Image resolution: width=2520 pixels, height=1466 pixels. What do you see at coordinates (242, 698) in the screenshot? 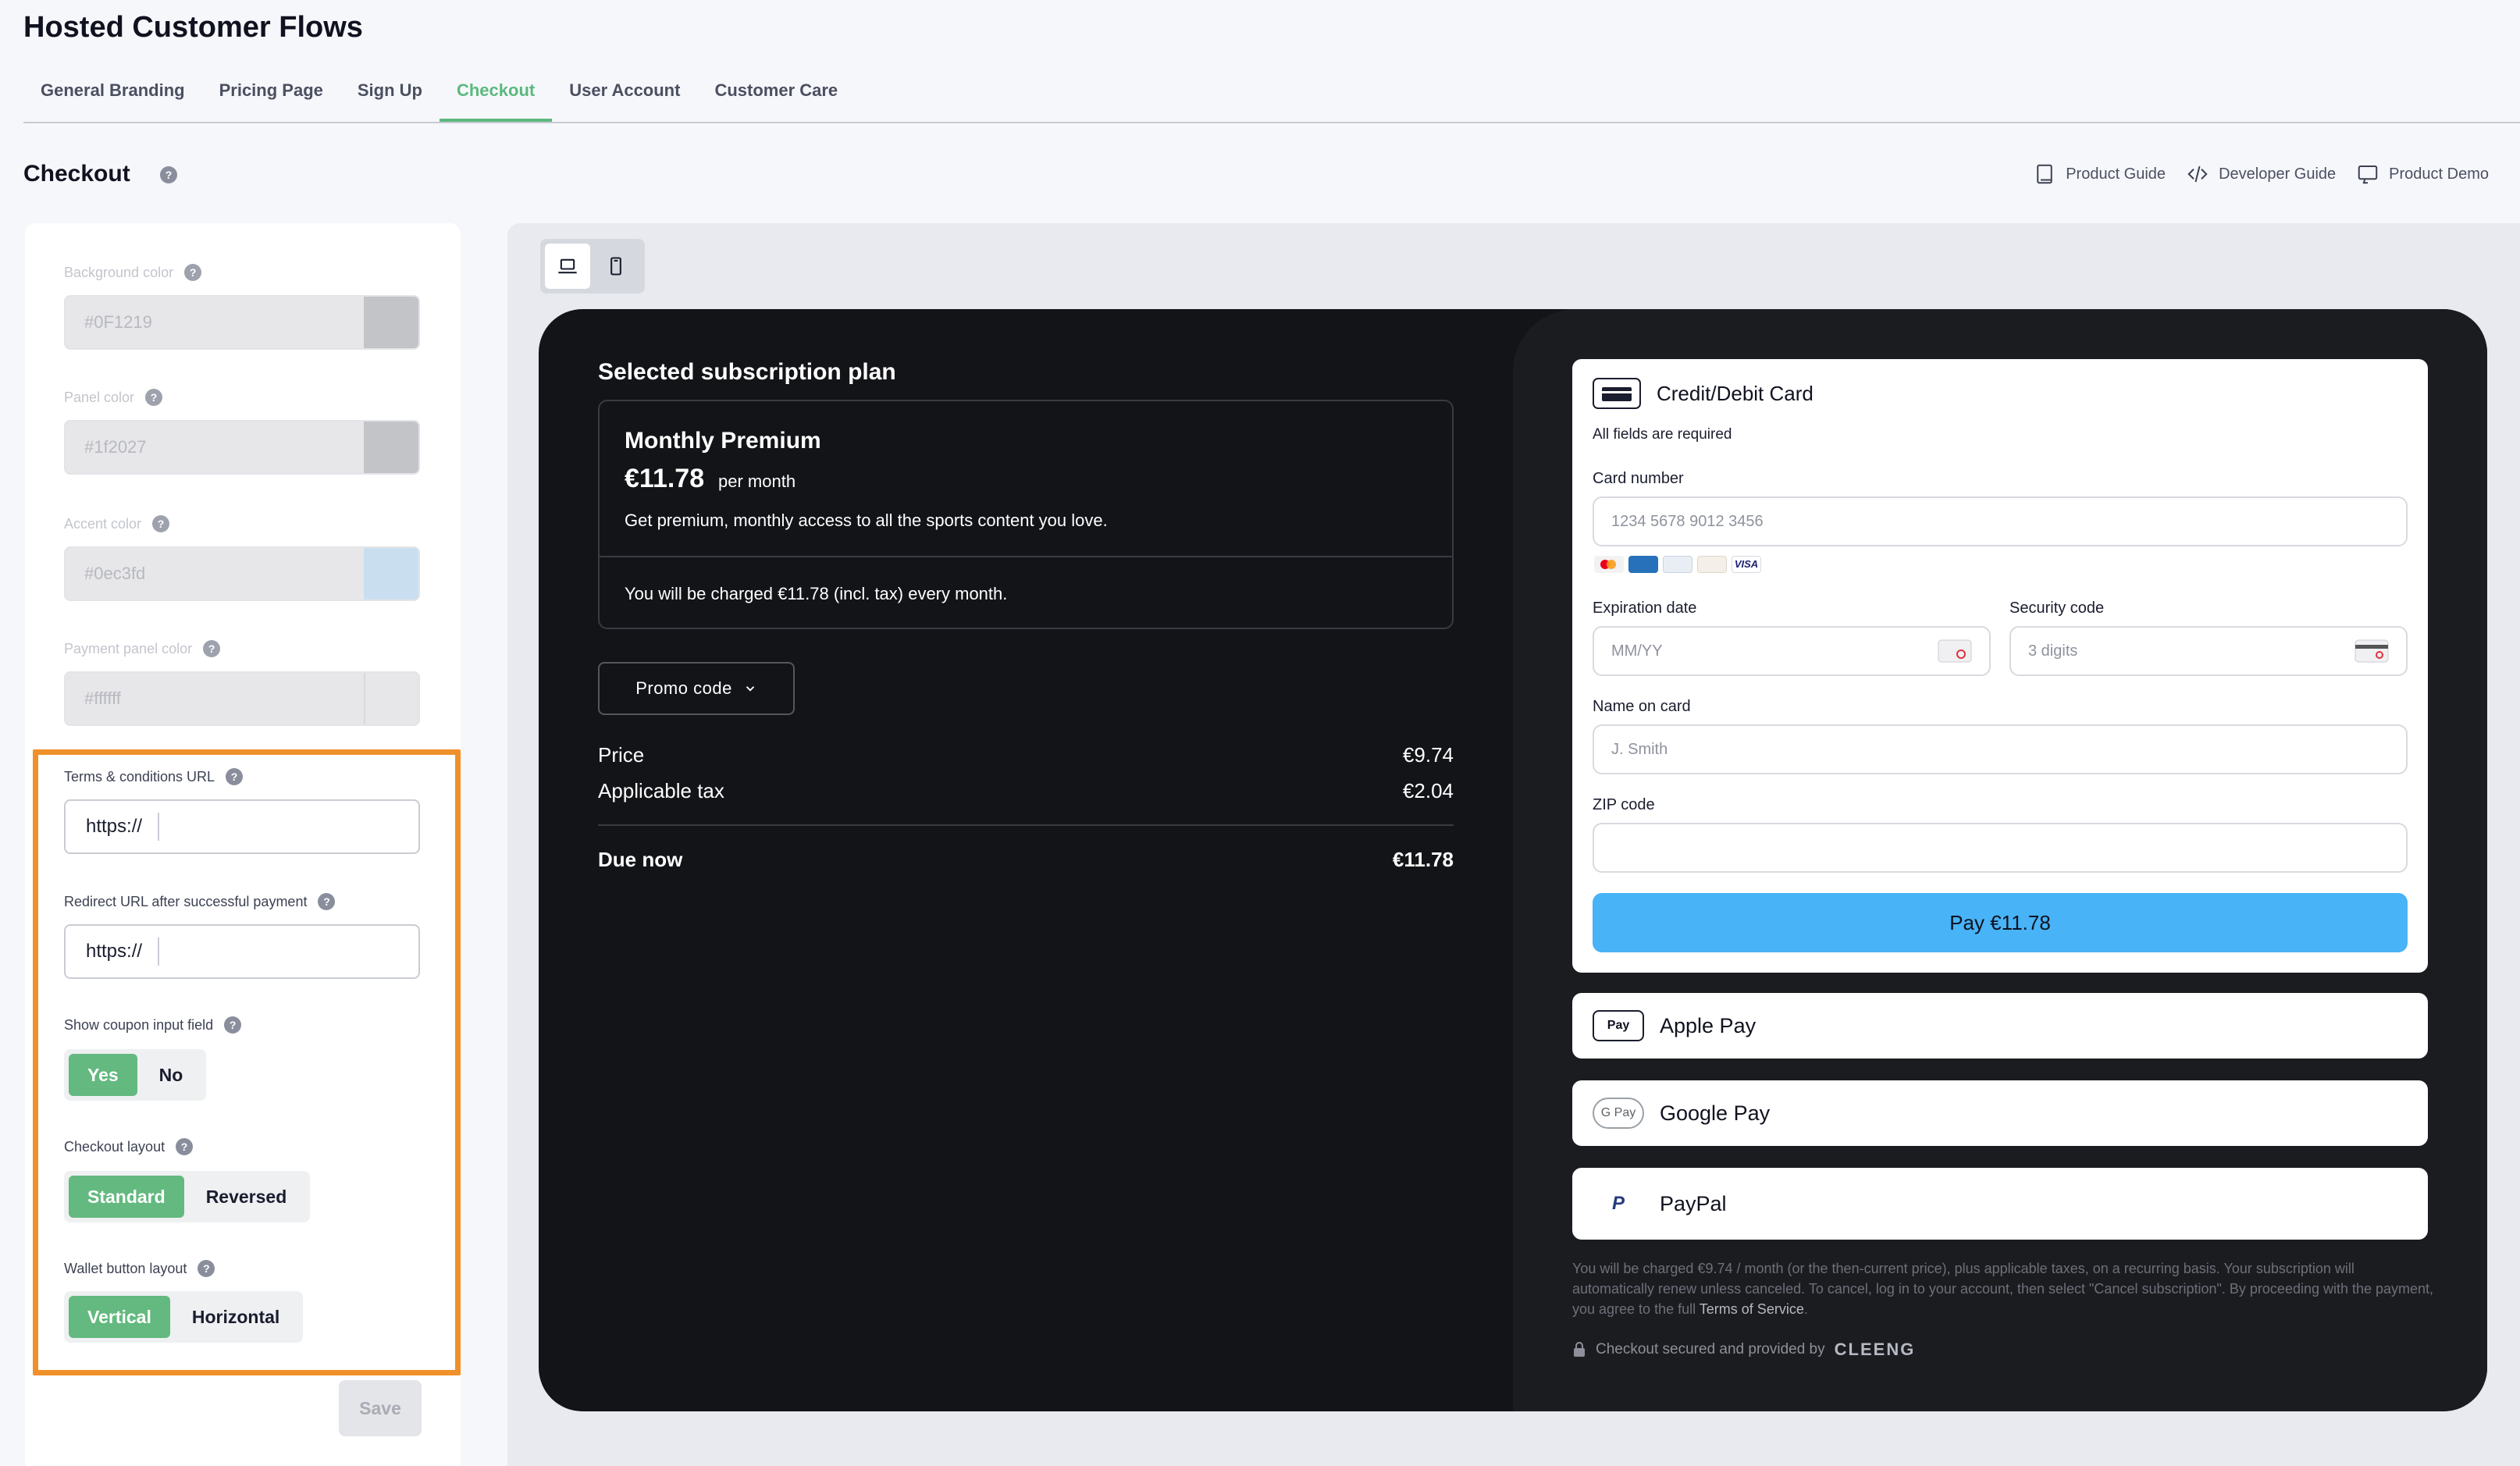
I see `payment-panel-color-input: #ffffff` at bounding box center [242, 698].